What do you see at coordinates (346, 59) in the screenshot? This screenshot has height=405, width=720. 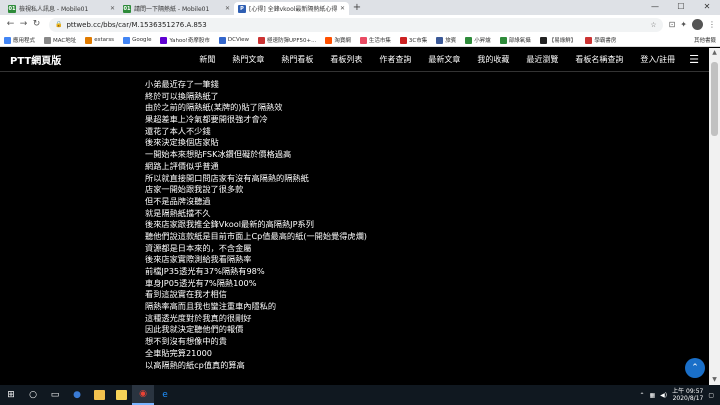 I see `ptt-nav-item: 看板列表` at bounding box center [346, 59].